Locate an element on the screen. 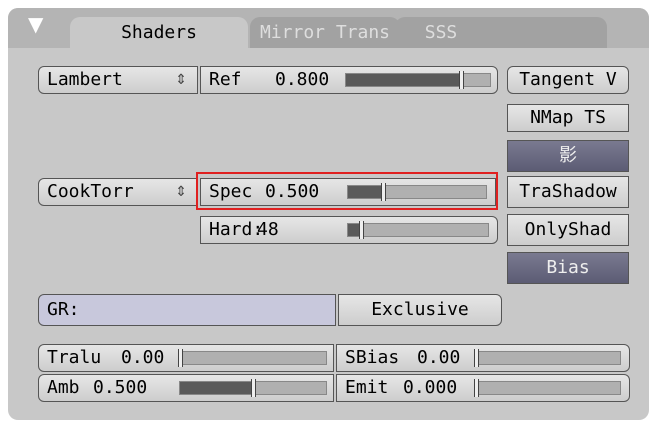 The height and width of the screenshot is (430, 658). specular-shader-label: CookTorr is located at coordinates (90, 191).